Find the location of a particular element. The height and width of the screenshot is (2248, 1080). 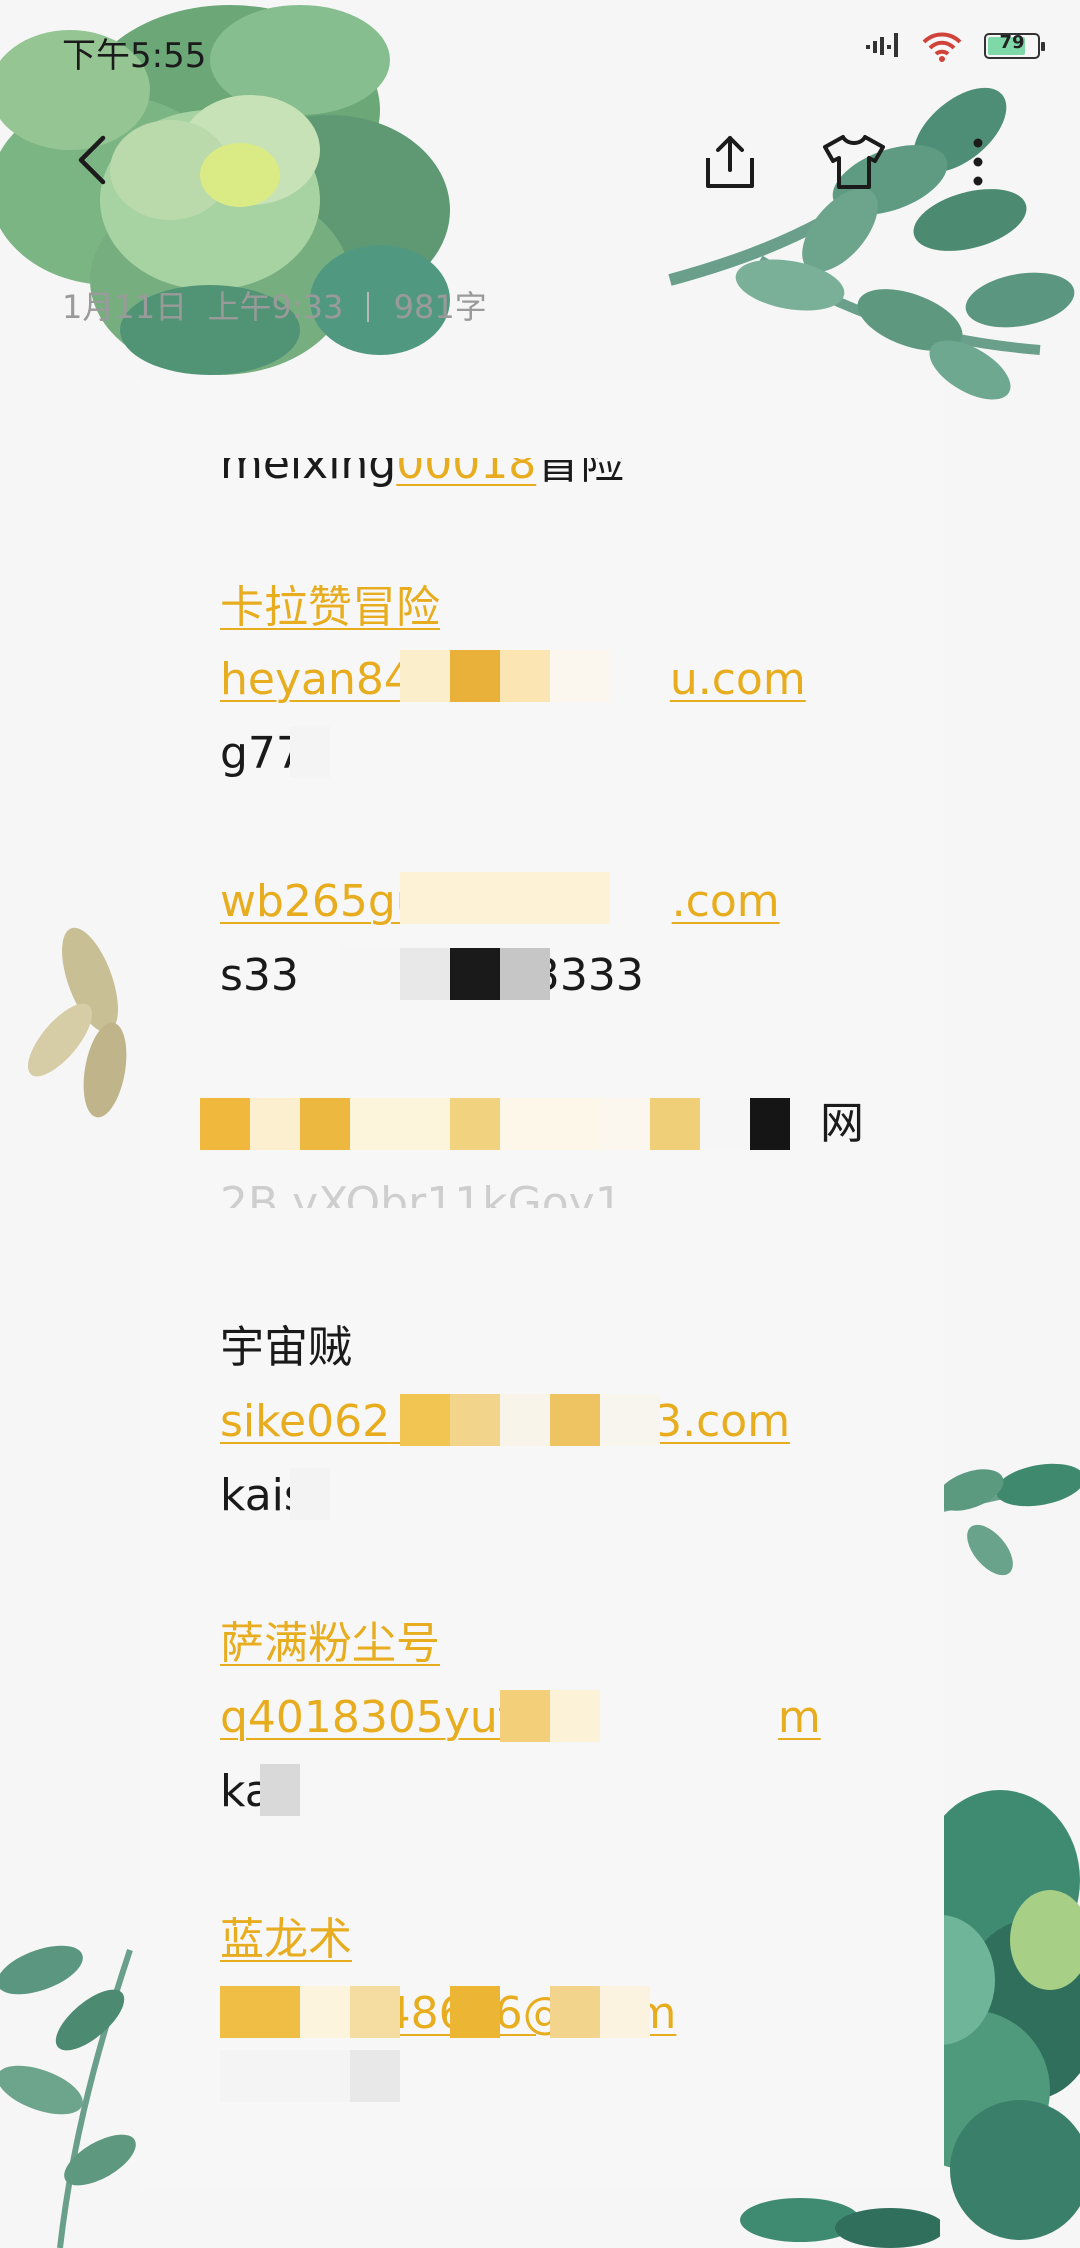

redacted-span is located at coordinates (674, 1718).